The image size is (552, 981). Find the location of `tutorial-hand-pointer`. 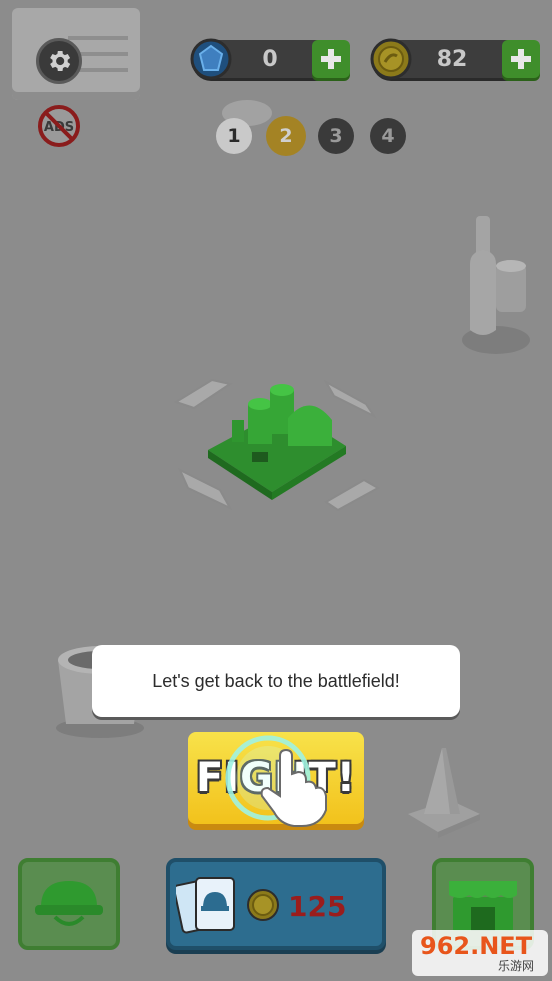

tutorial-hand-pointer is located at coordinates (276, 781).